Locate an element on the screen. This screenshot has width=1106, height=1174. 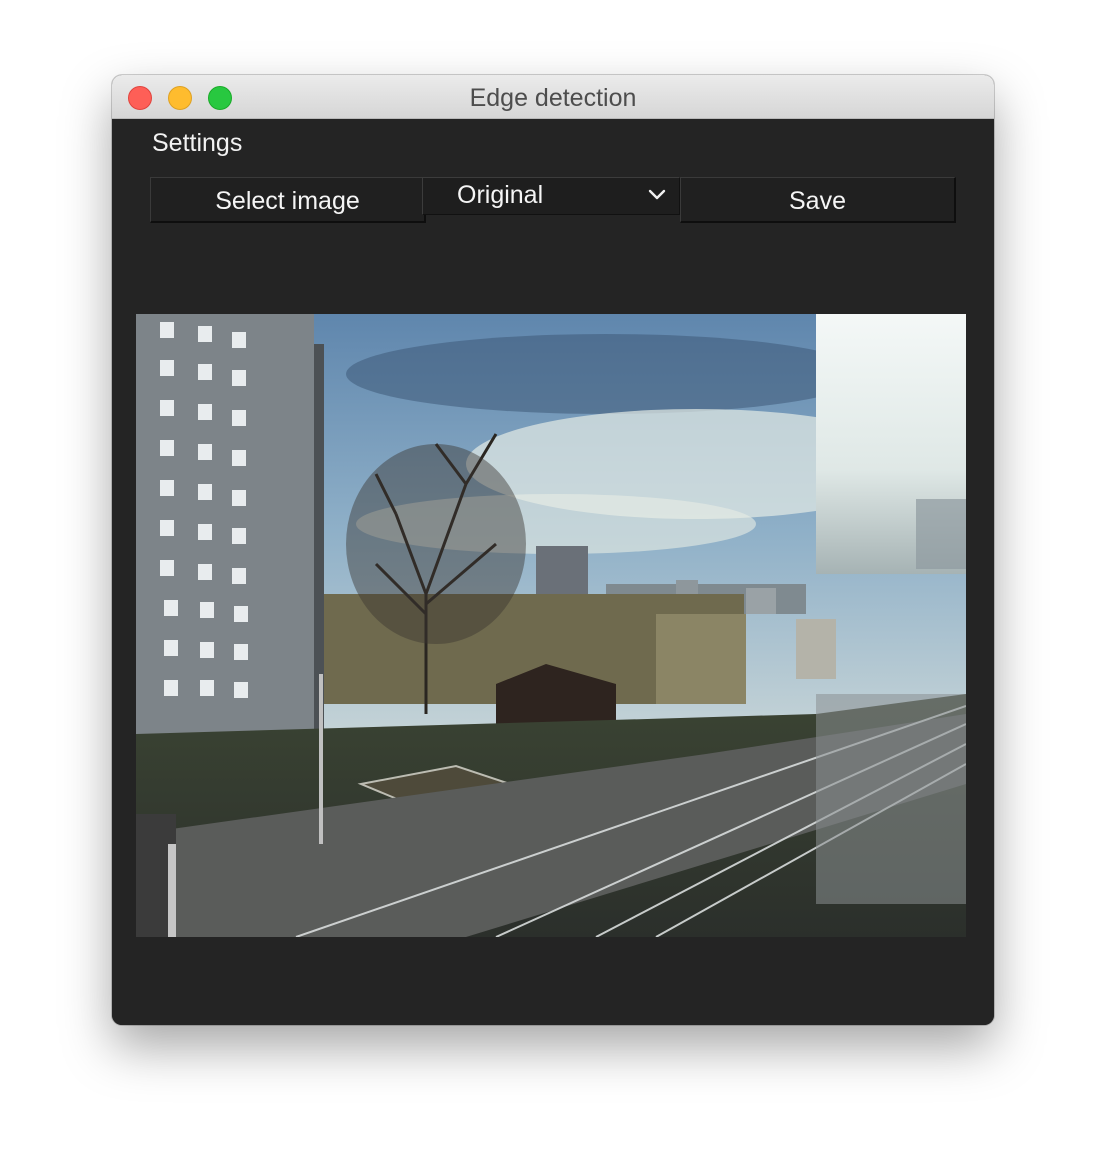
chevron-down-icon is located at coordinates (657, 194).